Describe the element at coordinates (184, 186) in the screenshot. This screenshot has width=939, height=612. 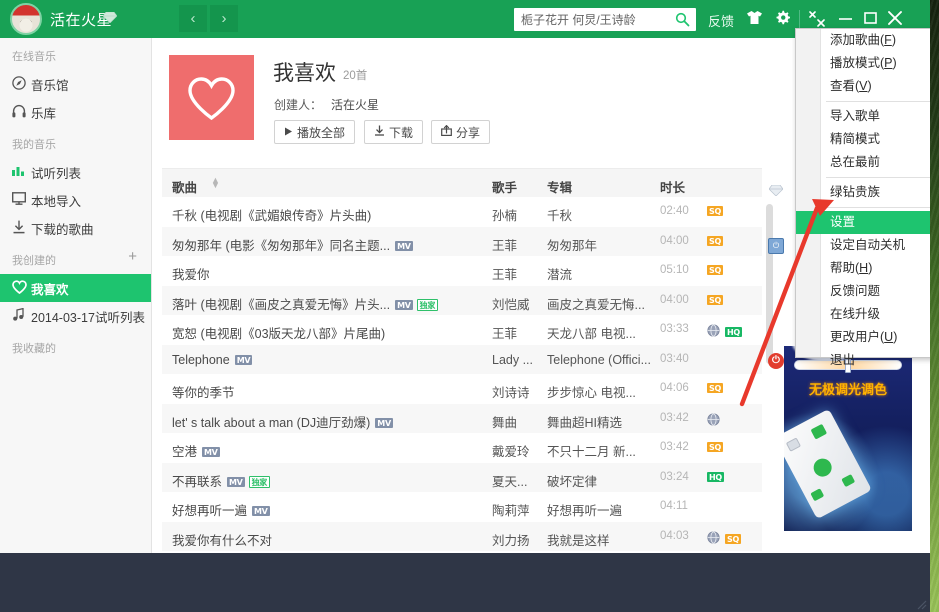
I see `column-header-song: 歌曲` at that location.